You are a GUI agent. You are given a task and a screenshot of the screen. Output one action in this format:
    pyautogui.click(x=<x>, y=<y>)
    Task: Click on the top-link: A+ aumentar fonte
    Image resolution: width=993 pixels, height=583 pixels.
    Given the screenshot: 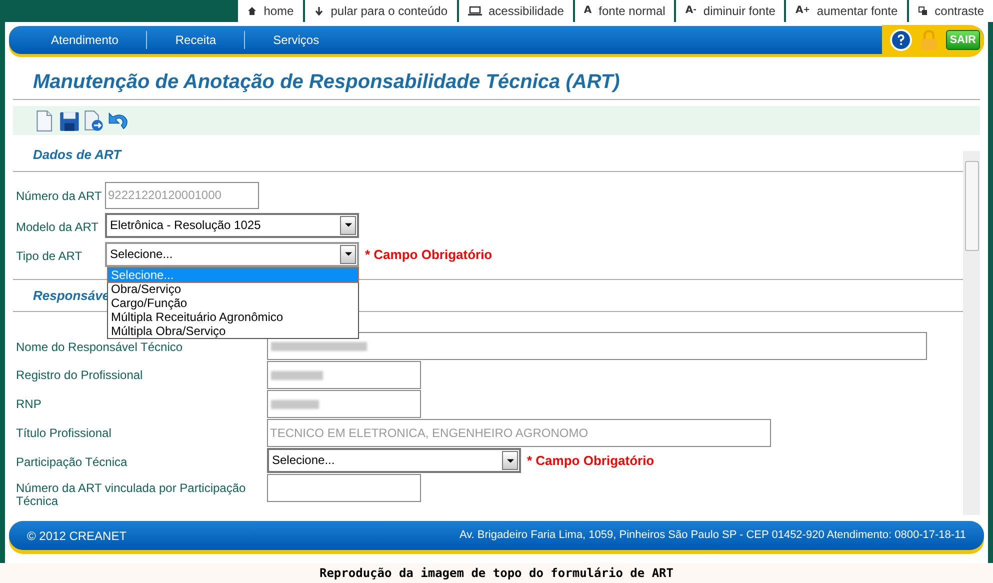 What is the action you would take?
    pyautogui.click(x=845, y=11)
    